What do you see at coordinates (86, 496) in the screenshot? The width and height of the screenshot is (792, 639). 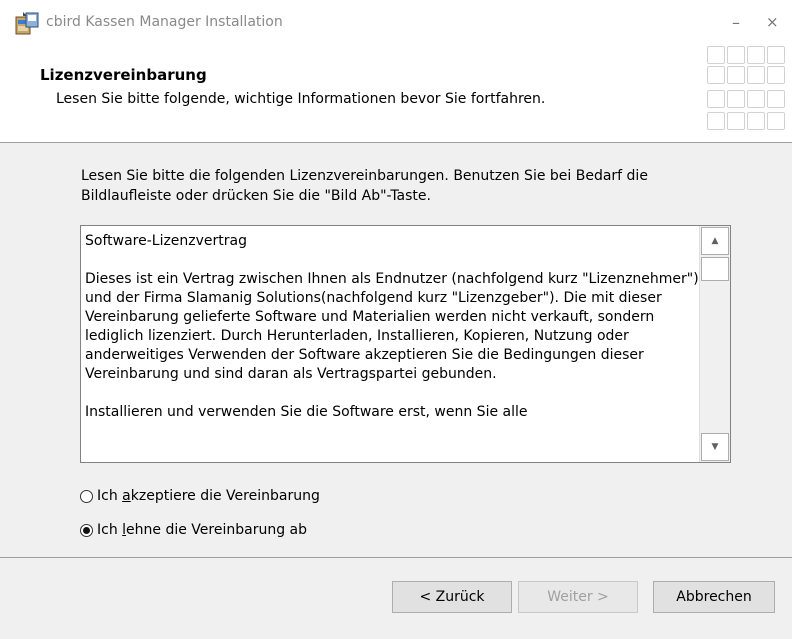 I see `accept-radio` at bounding box center [86, 496].